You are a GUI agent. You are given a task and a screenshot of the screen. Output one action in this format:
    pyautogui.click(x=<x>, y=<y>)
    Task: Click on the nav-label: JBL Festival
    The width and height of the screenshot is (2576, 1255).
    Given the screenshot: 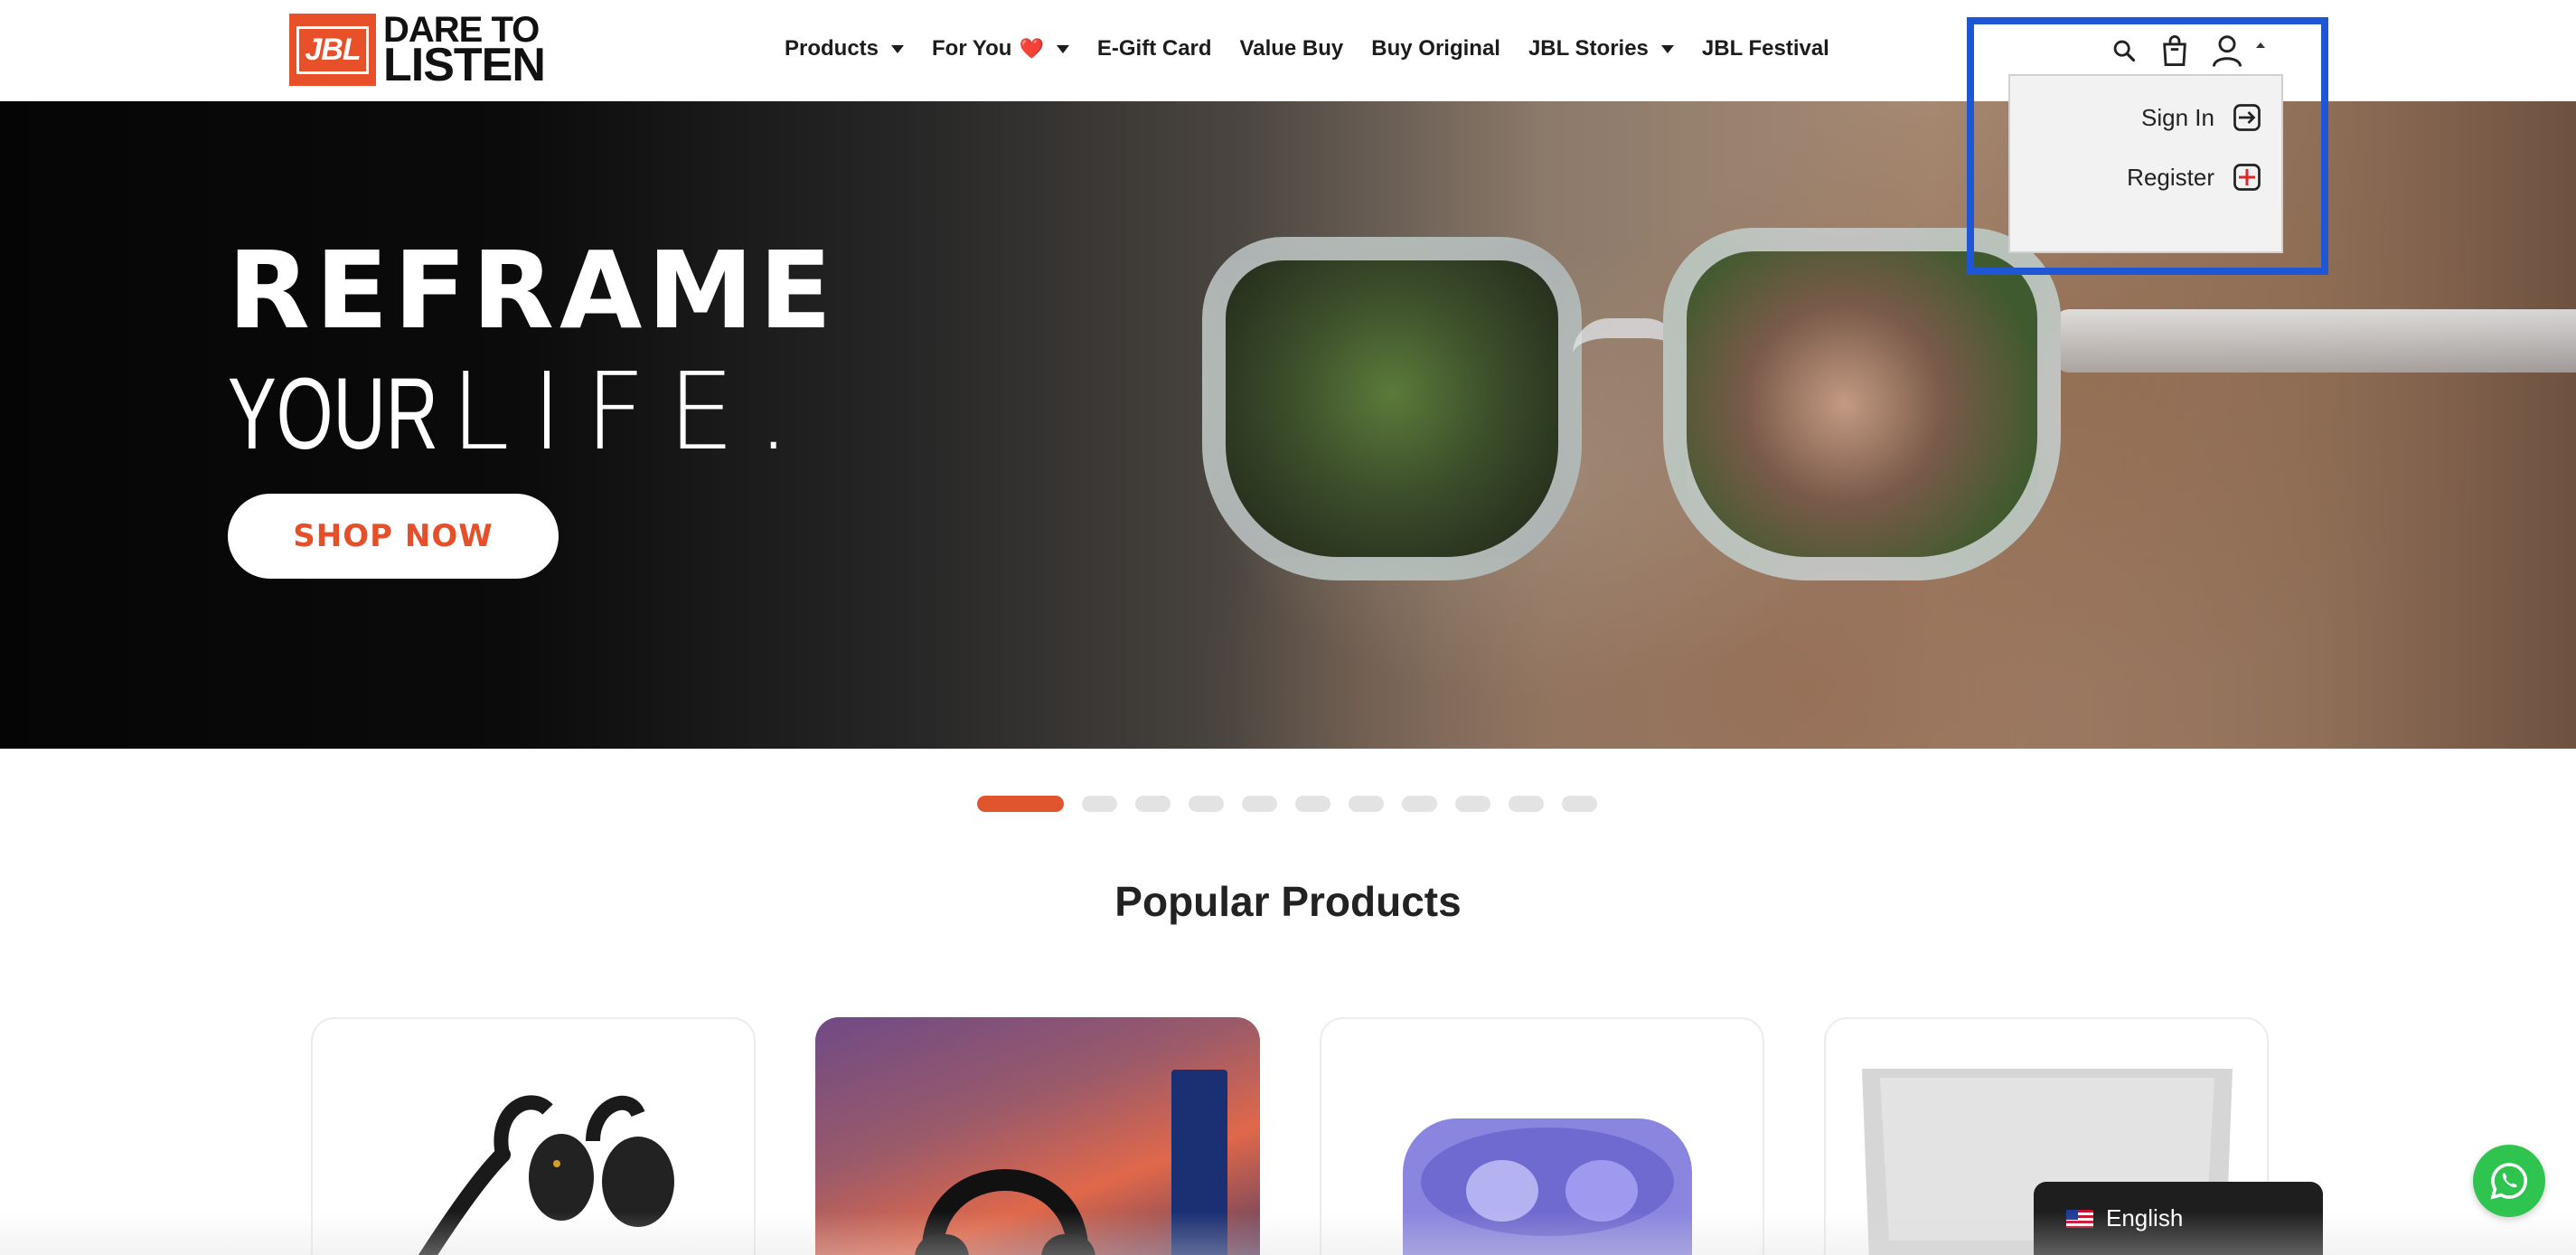 What is the action you would take?
    pyautogui.click(x=1765, y=49)
    